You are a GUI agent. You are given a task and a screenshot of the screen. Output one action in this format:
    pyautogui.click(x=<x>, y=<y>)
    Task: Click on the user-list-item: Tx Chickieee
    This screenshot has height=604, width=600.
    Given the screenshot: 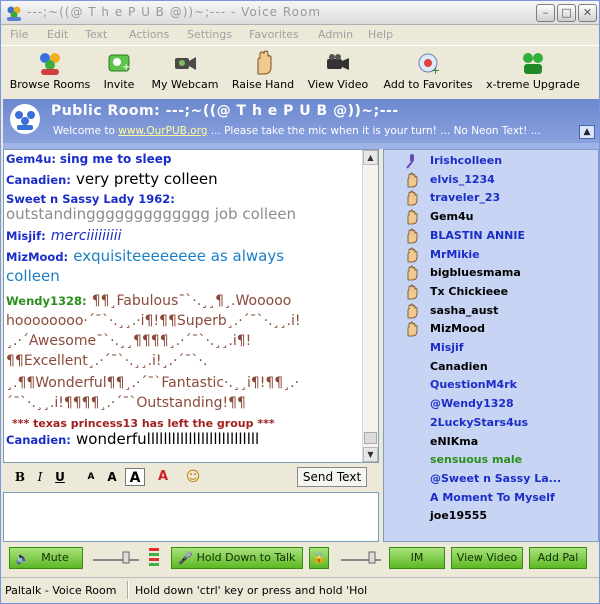 What is the action you would take?
    pyautogui.click(x=491, y=292)
    